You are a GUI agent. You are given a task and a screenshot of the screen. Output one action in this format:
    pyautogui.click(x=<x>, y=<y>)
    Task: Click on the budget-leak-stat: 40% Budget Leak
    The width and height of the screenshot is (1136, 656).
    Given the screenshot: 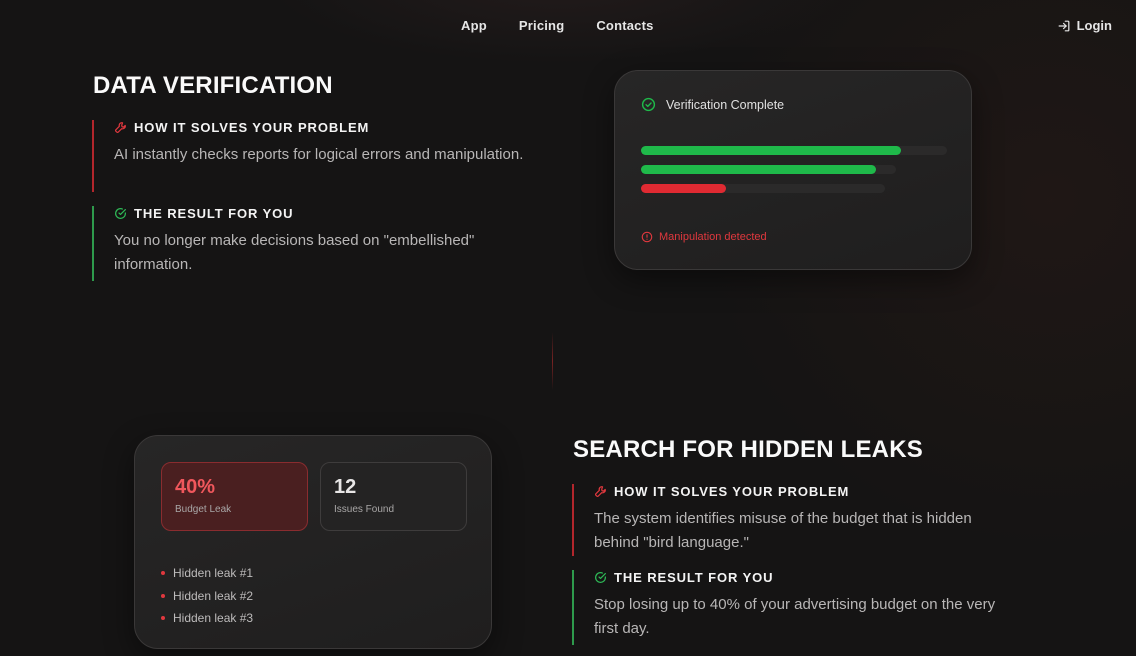 What is the action you would take?
    pyautogui.click(x=234, y=496)
    